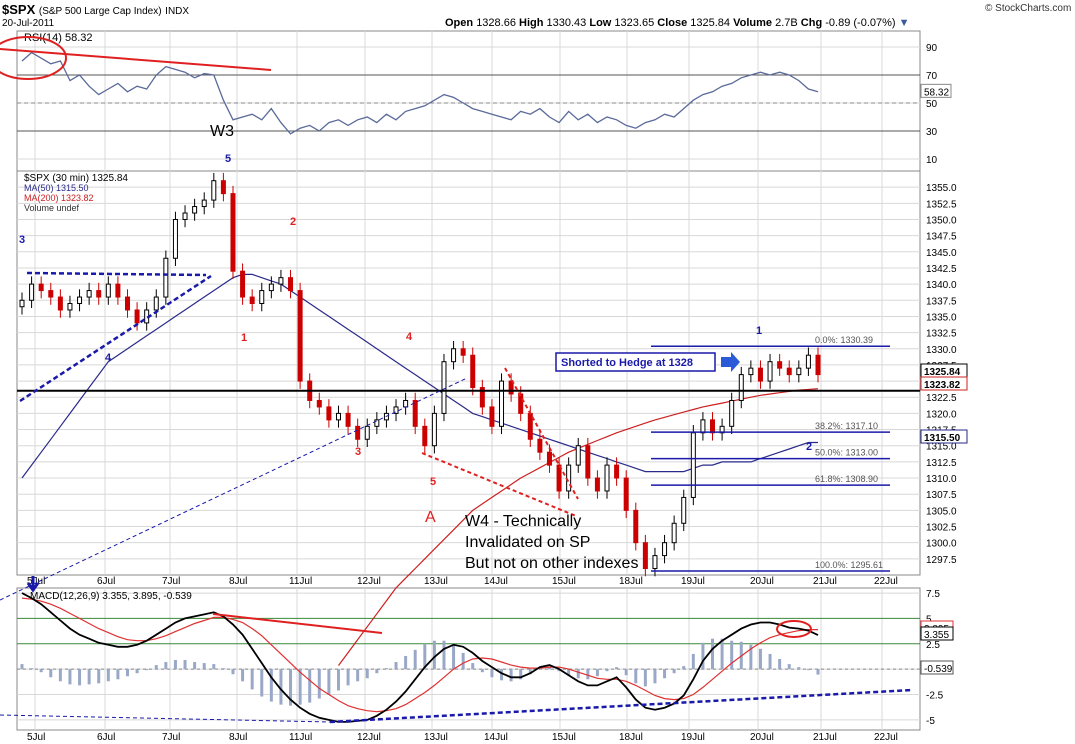 This screenshot has width=1075, height=744. What do you see at coordinates (941, 511) in the screenshot?
I see `price-tick-label: 1305.0` at bounding box center [941, 511].